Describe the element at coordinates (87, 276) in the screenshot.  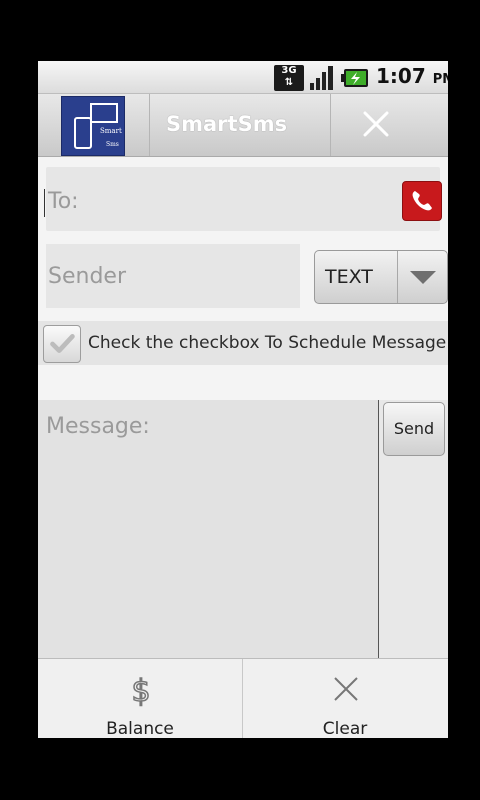
I see `sender-placeholder: Sender` at that location.